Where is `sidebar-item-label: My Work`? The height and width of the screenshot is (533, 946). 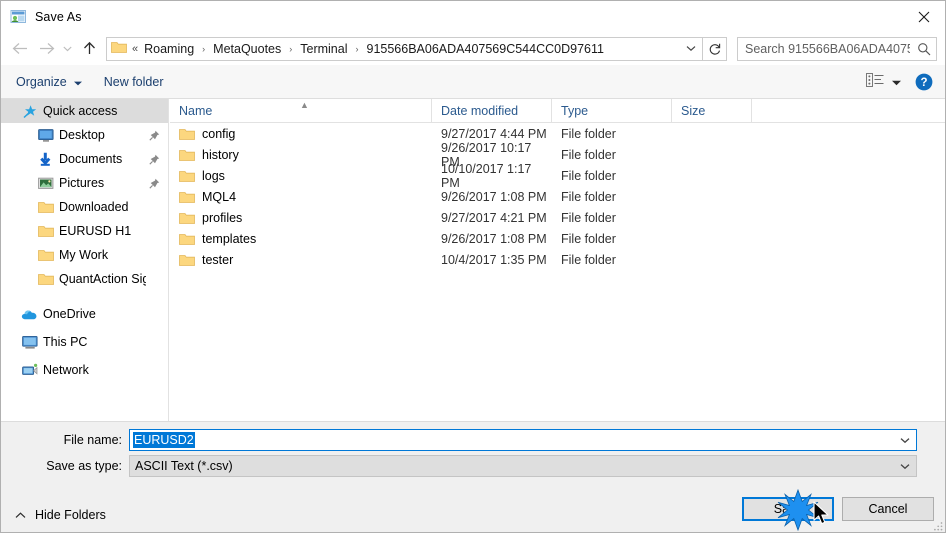 sidebar-item-label: My Work is located at coordinates (84, 255).